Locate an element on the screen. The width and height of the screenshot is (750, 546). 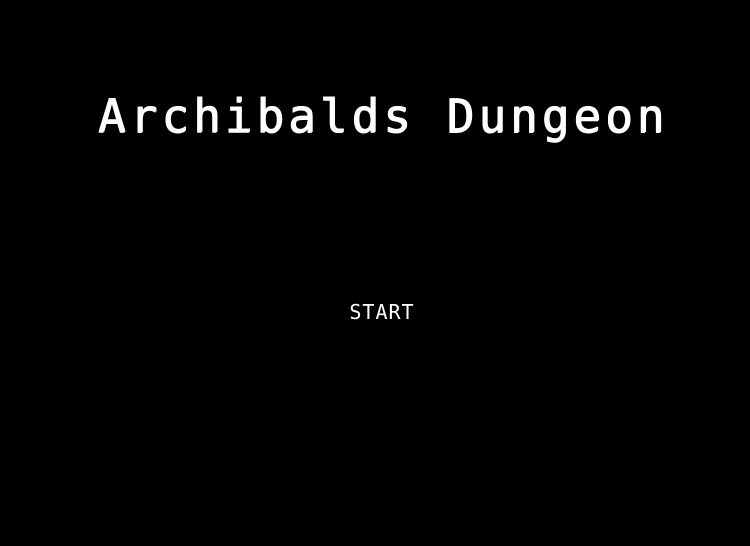
game-title: Archibalds Dungeon is located at coordinates (383, 116).